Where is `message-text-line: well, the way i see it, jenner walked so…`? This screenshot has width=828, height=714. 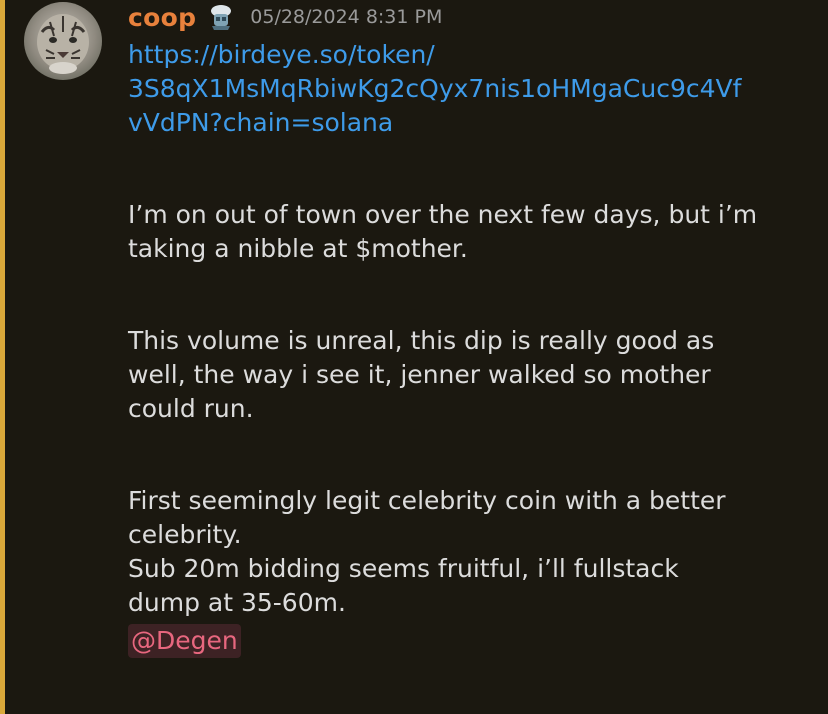
message-text-line: well, the way i see it, jenner walked so… is located at coordinates (419, 374).